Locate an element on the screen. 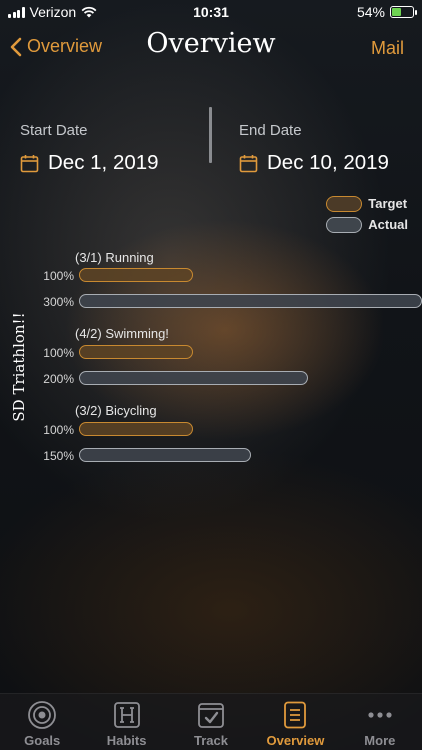  navigation-bar: Overview Overview Mail is located at coordinates (211, 48).